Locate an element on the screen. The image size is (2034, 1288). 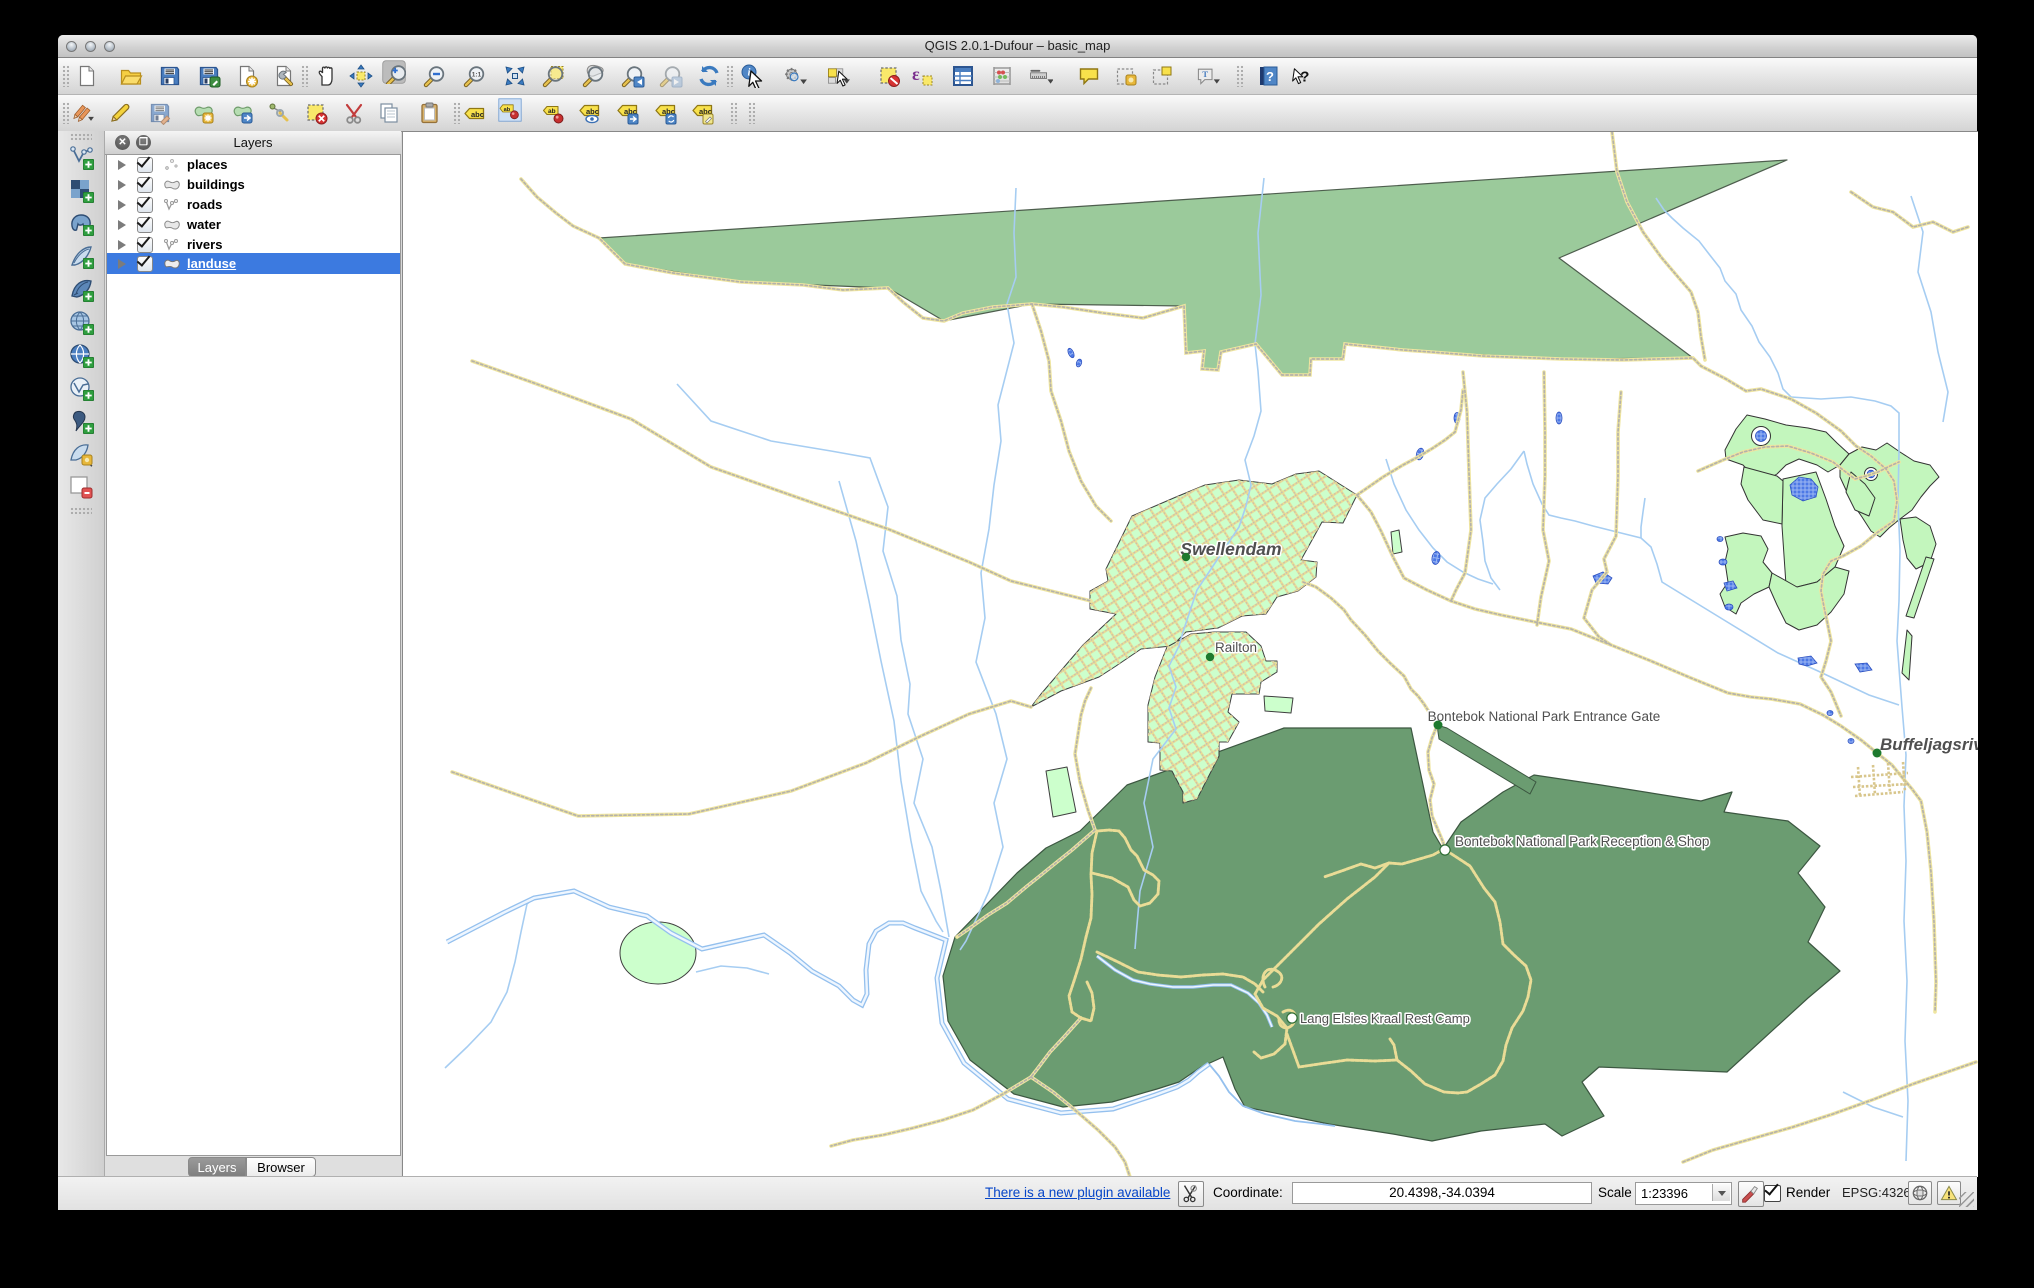
svg-text:Bontebok National Park Recepti: Bontebok National Park Reception & Shop is located at coordinates (1582, 841).